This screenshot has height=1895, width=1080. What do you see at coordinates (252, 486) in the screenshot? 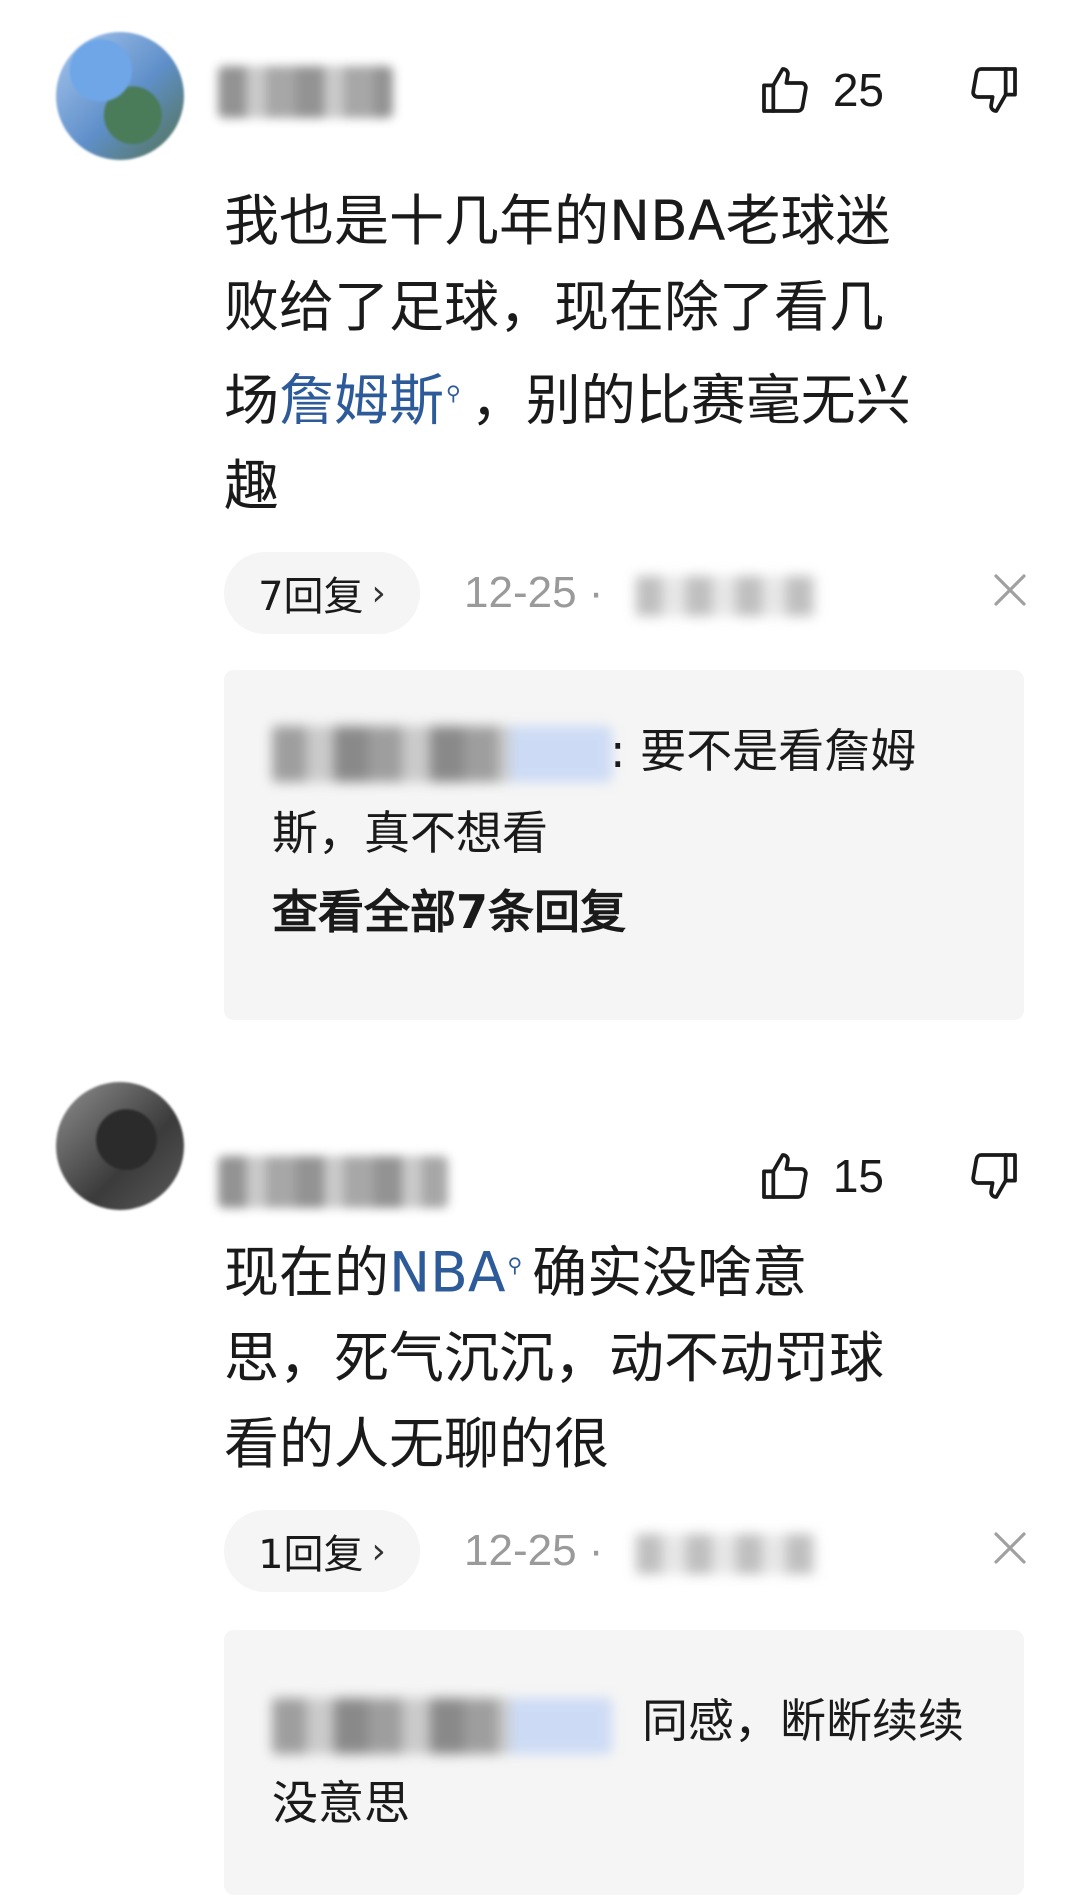
I see `comment-line: 趣` at bounding box center [252, 486].